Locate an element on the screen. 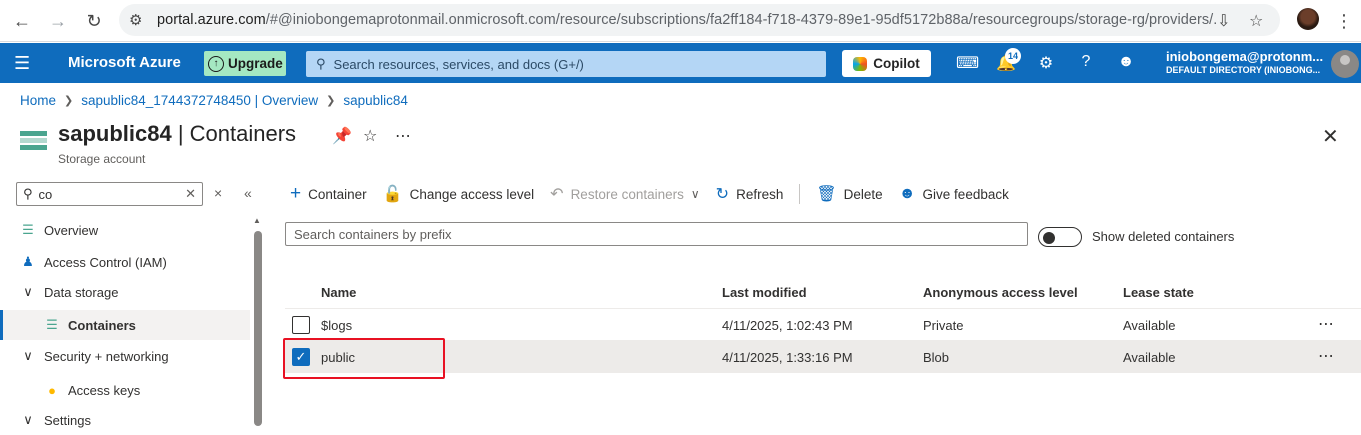 The width and height of the screenshot is (1361, 435). browser-profile-avatar is located at coordinates (1308, 19).